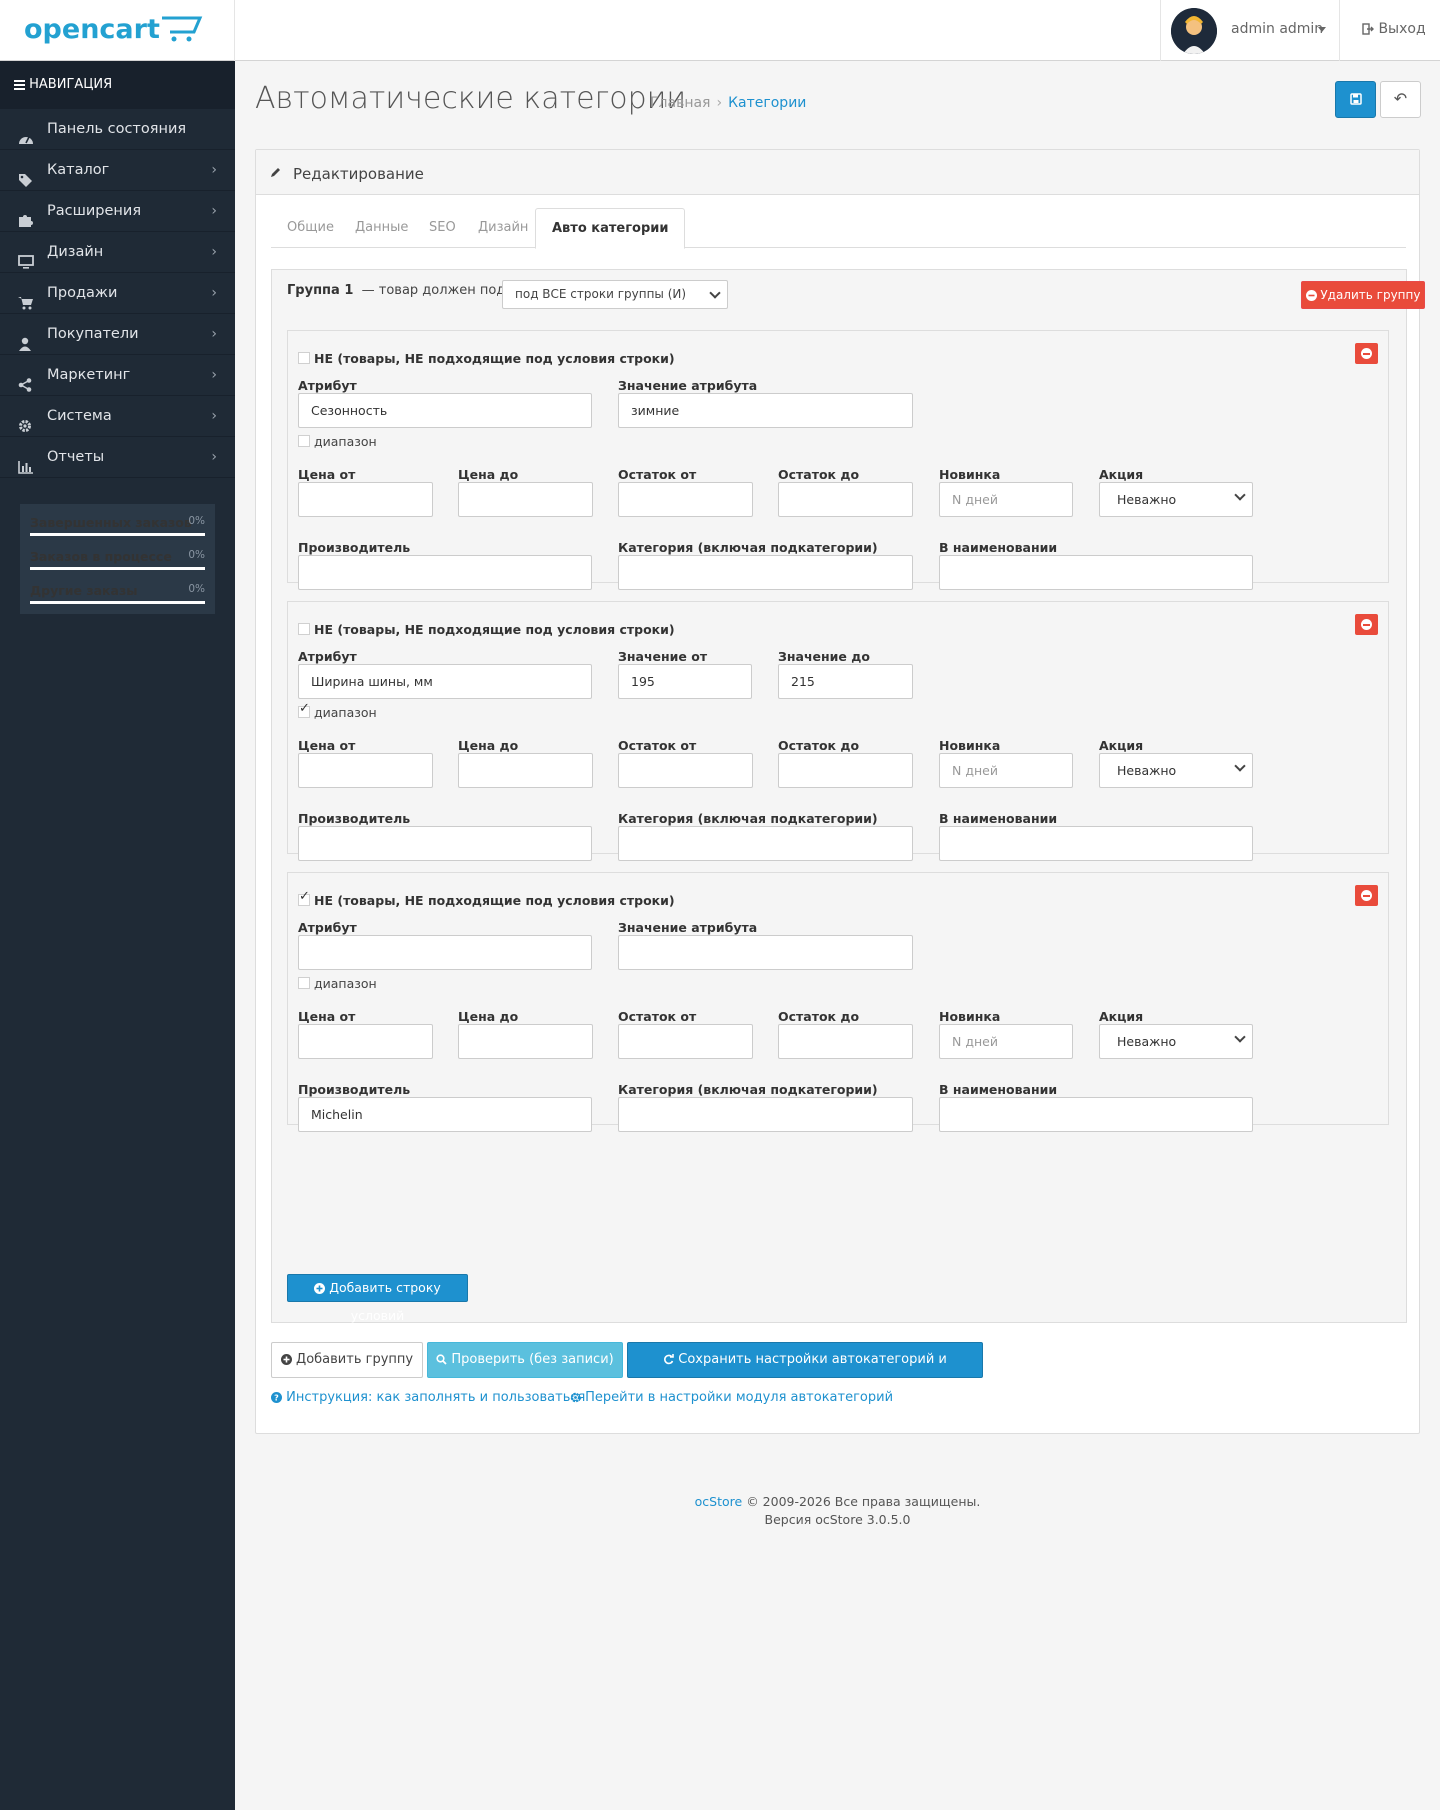  What do you see at coordinates (117, 170) in the screenshot?
I see `sidebar-item-1: Каталог ›` at bounding box center [117, 170].